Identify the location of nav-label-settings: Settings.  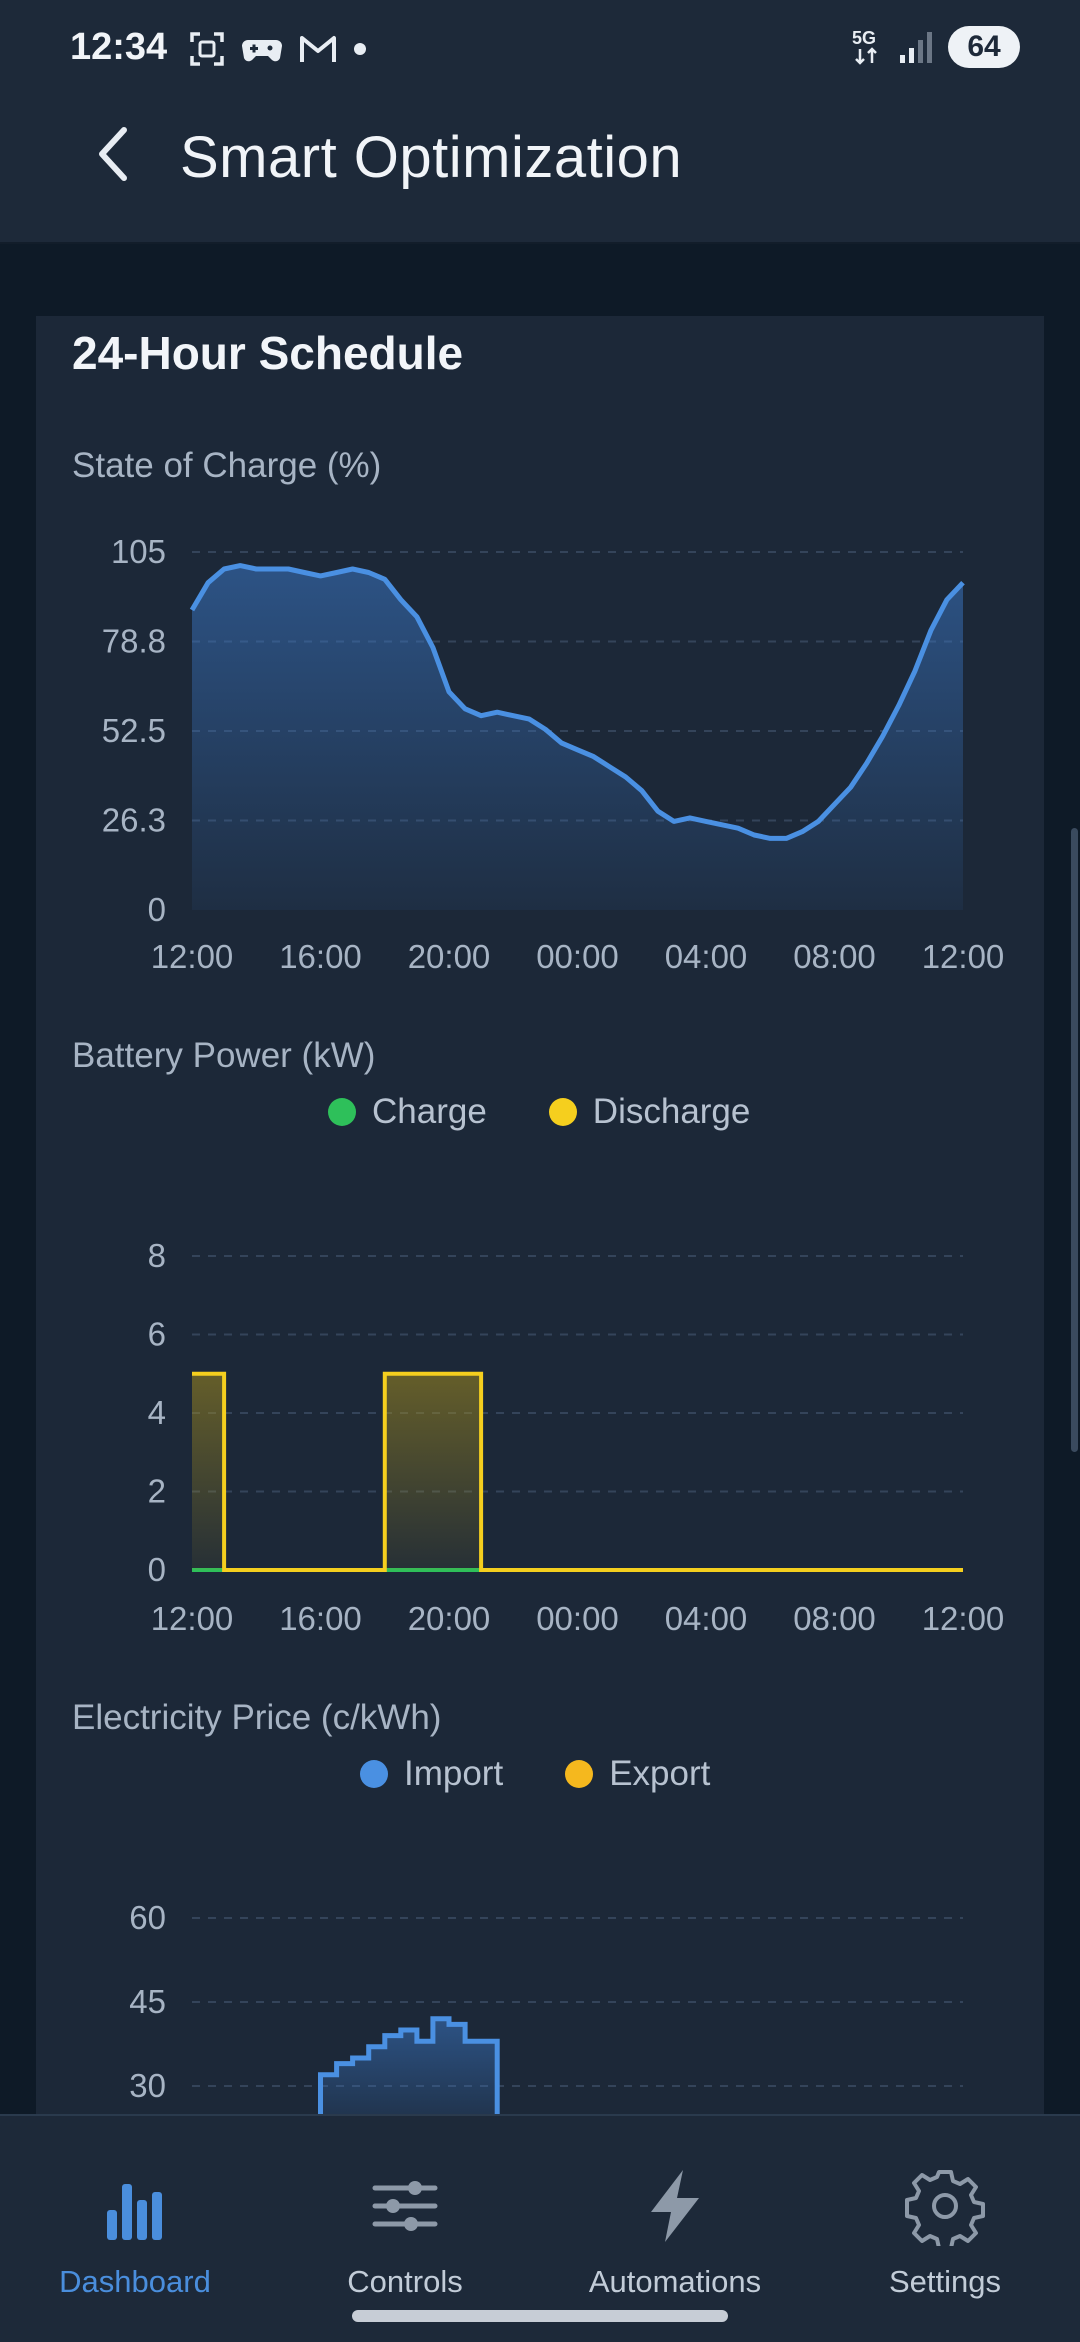
(944, 2281).